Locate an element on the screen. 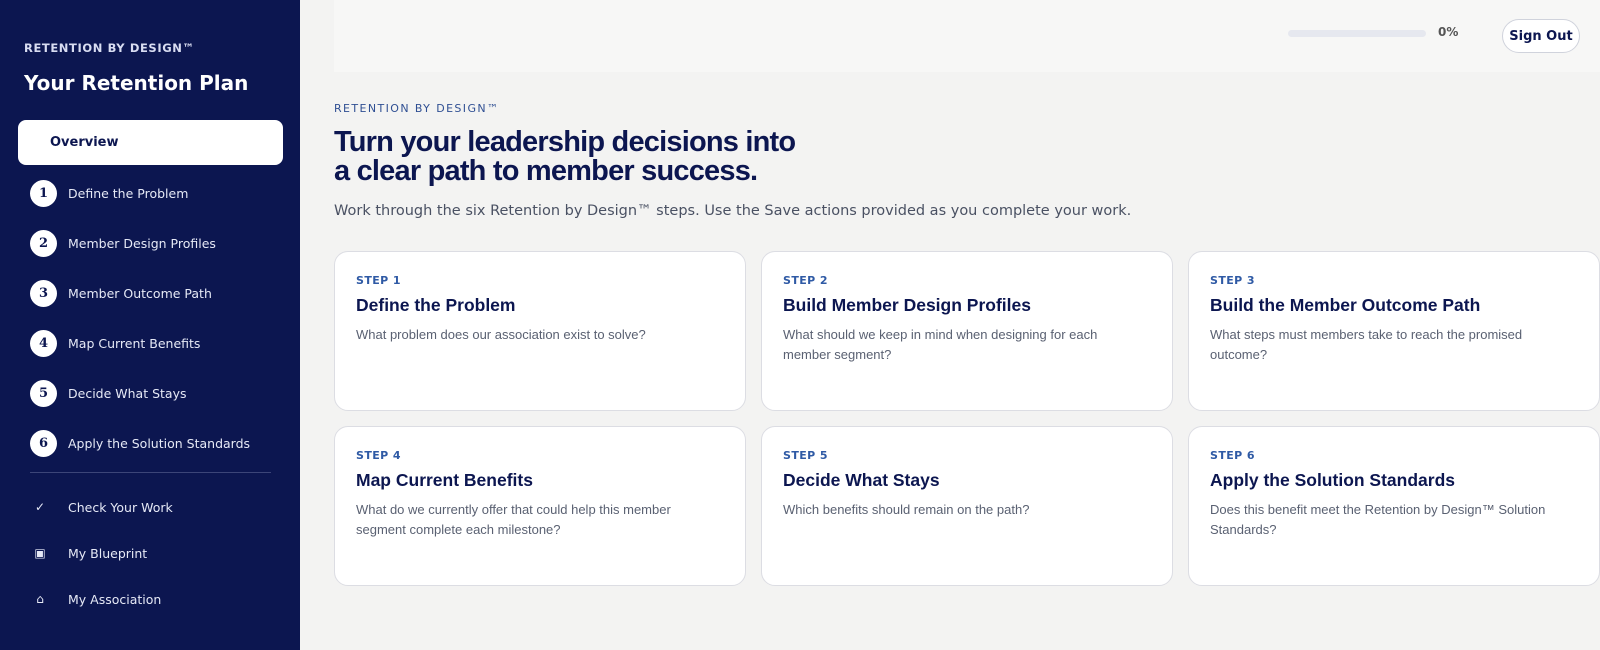 The image size is (1600, 650). sidebar-item-label: My Blueprint is located at coordinates (108, 553).